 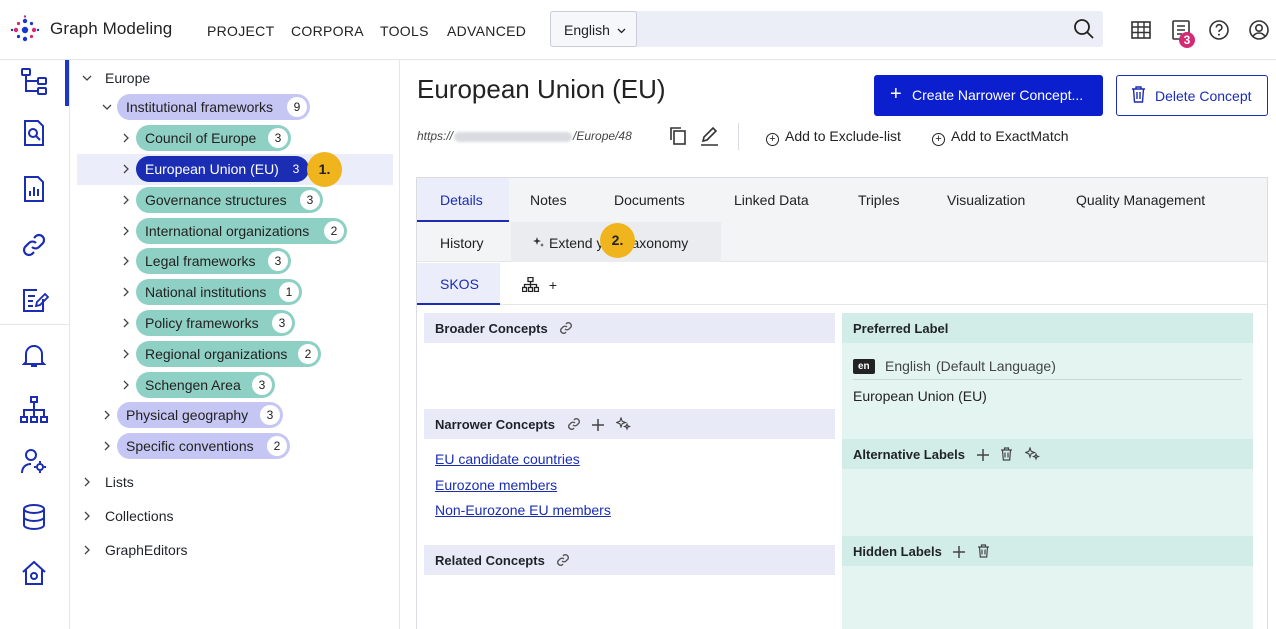 I want to click on broader-concepts-header: Broader Concepts, so click(x=629, y=328).